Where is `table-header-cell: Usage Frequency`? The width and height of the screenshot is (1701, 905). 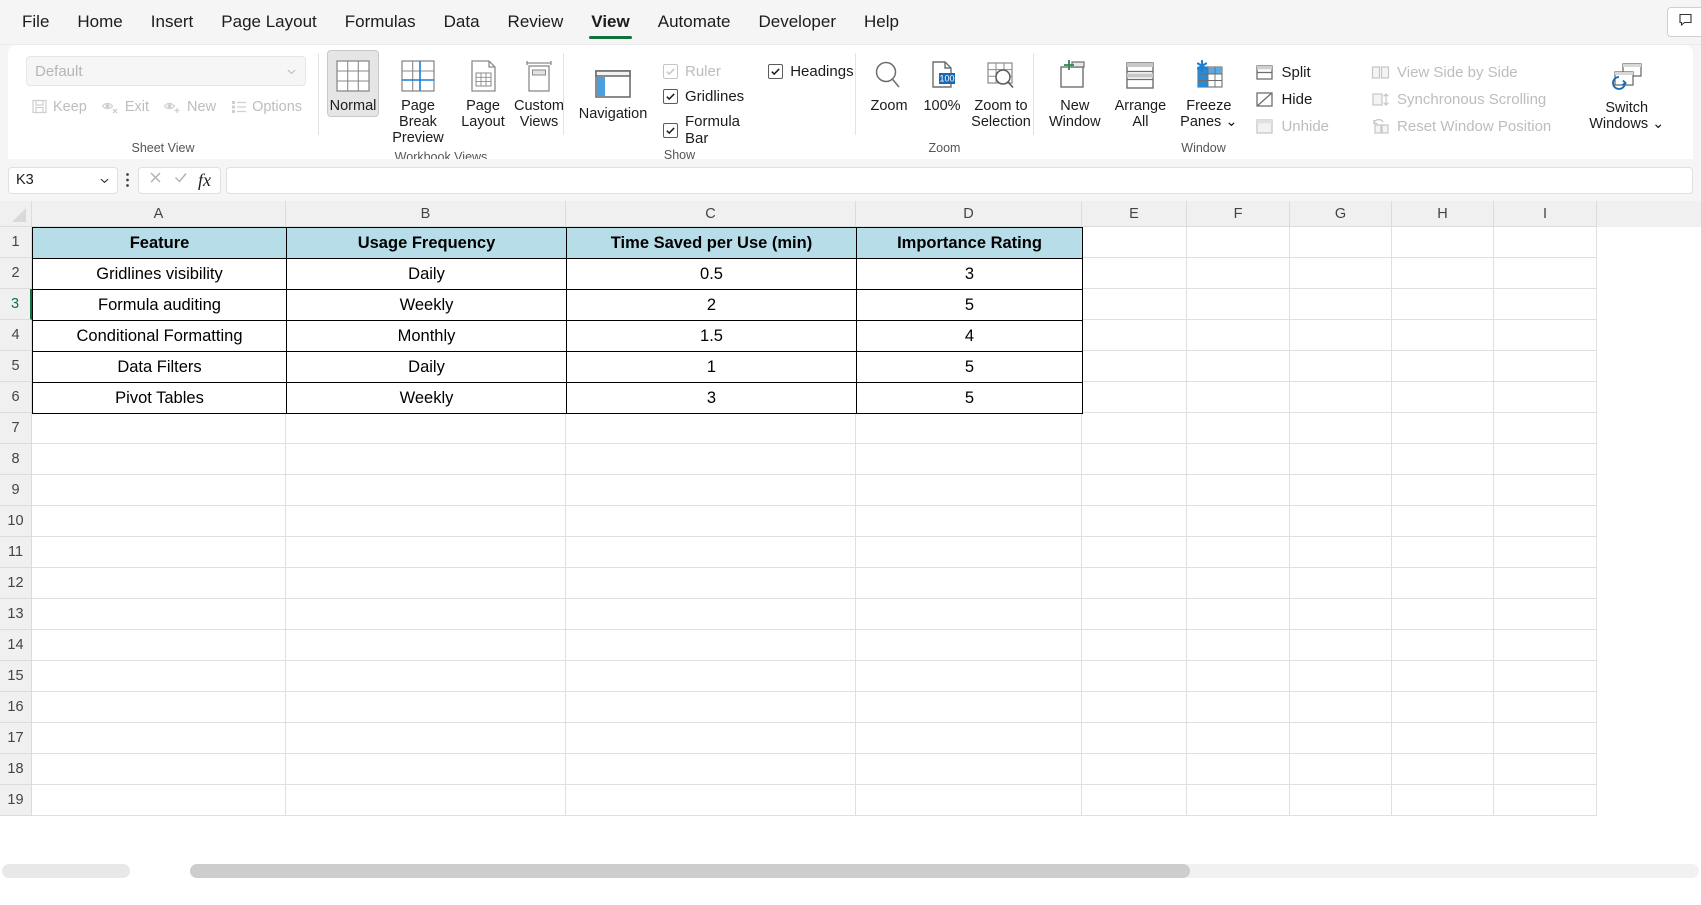 table-header-cell: Usage Frequency is located at coordinates (426, 243).